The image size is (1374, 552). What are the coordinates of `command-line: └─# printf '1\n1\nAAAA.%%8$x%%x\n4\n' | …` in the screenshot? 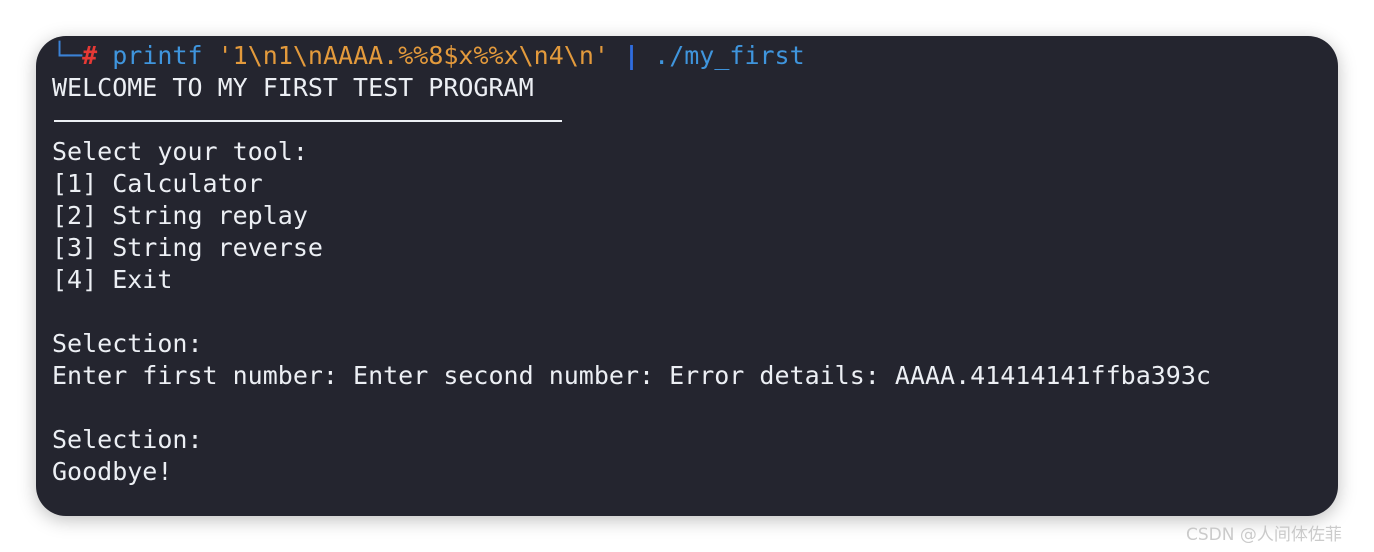 It's located at (631, 56).